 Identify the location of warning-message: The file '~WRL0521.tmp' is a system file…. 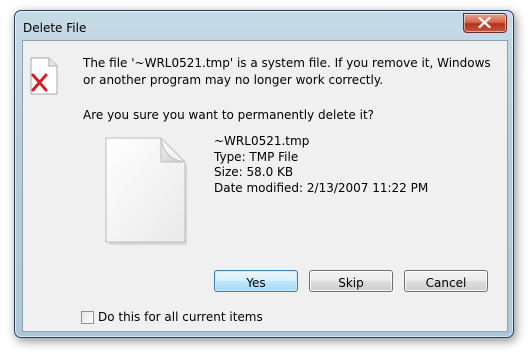
(287, 71).